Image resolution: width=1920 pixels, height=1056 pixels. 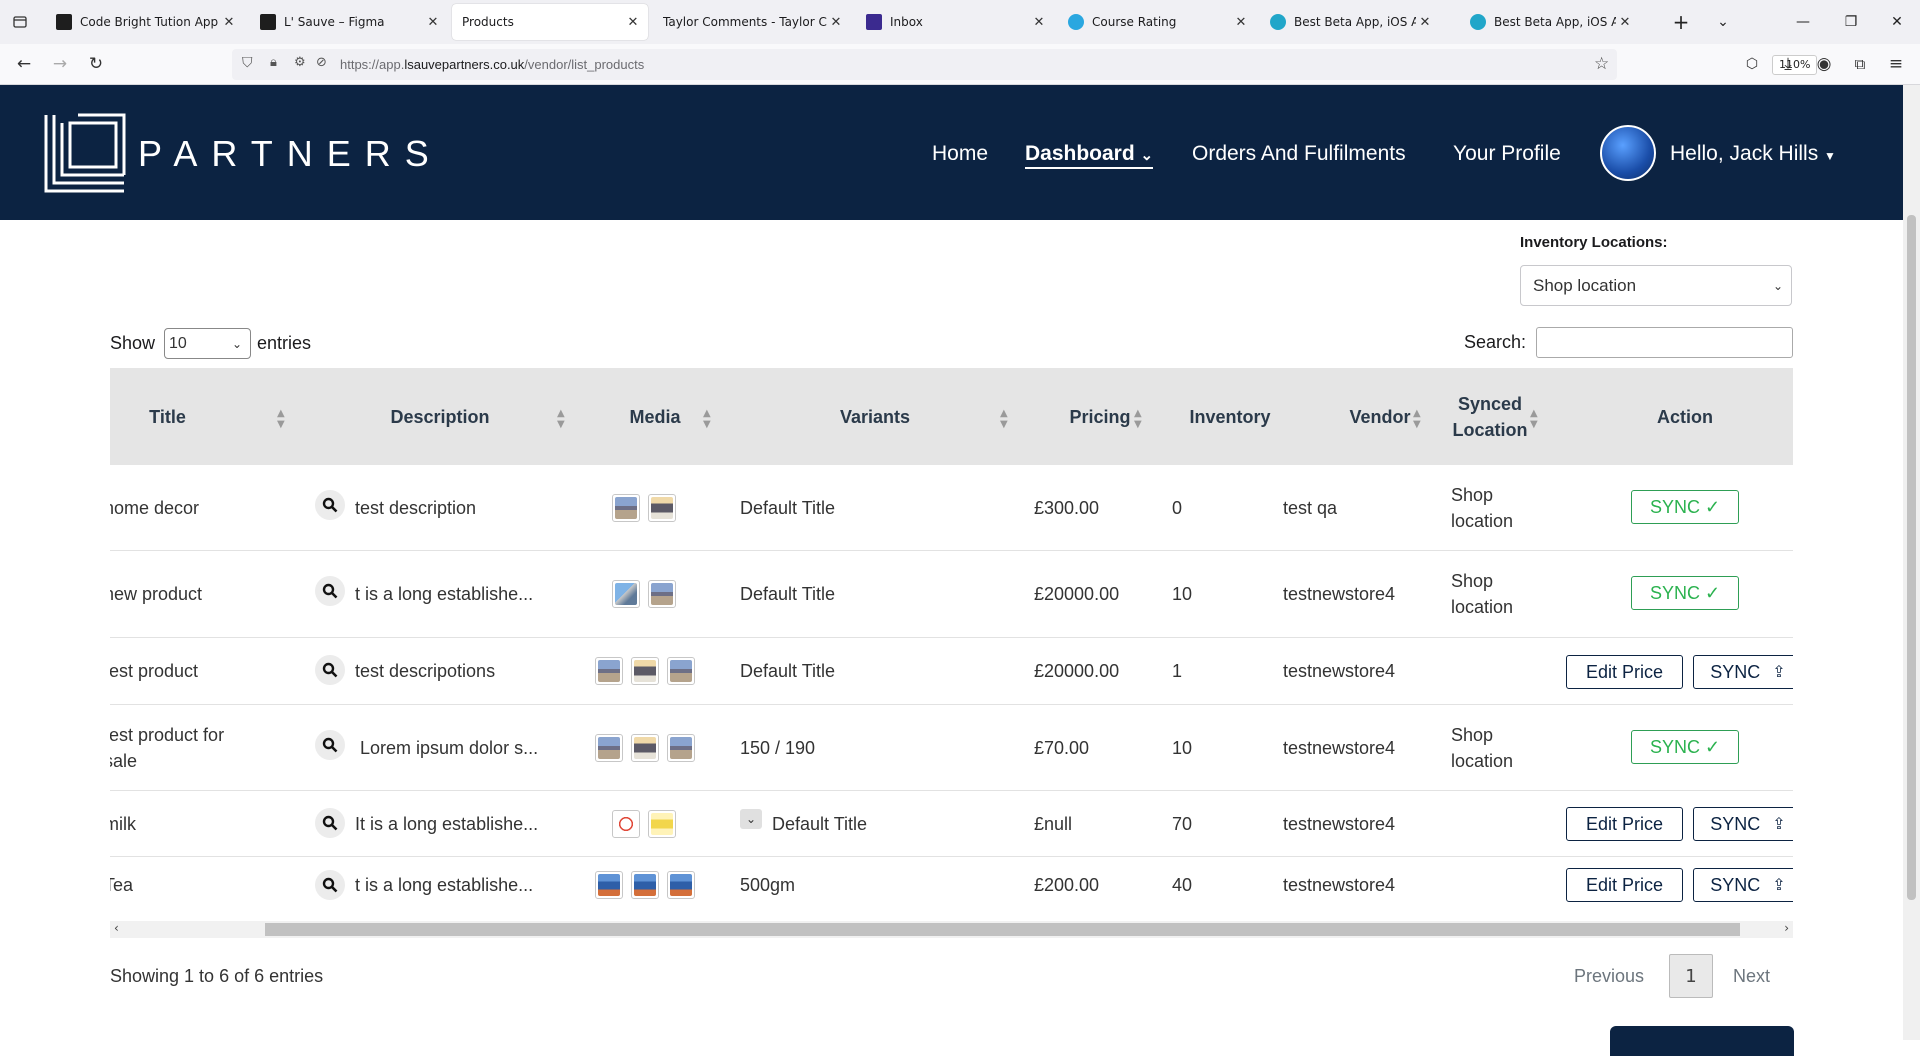 I want to click on scroll-right-icon: ›, so click(x=1786, y=928).